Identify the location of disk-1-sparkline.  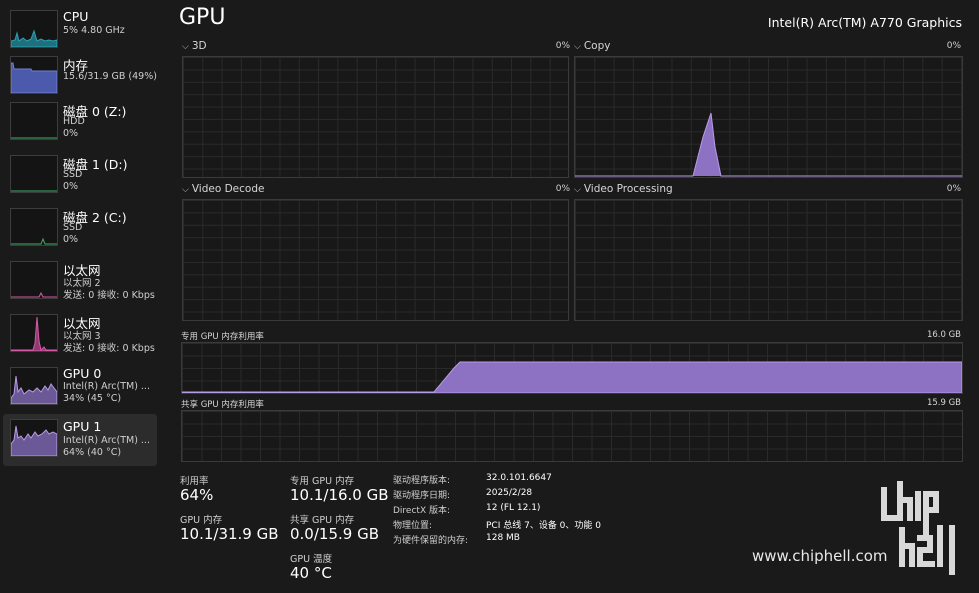
(34, 191).